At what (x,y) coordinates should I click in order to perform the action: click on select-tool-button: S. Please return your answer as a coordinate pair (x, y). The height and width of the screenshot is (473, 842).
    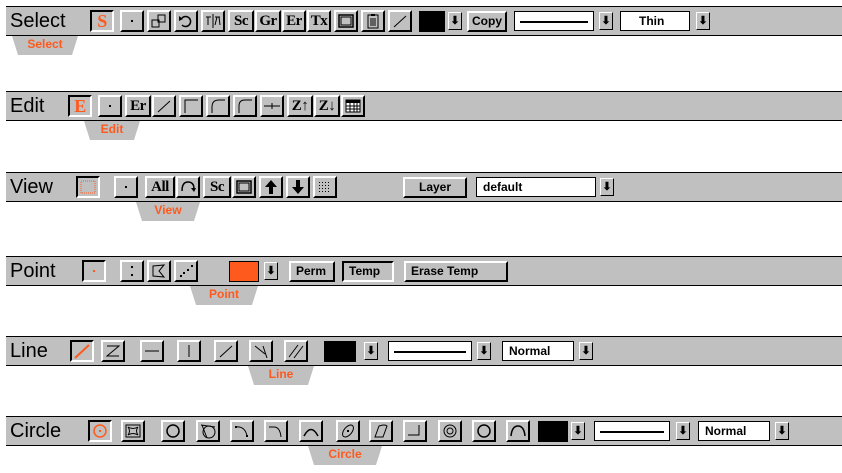
    Looking at the image, I should click on (102, 21).